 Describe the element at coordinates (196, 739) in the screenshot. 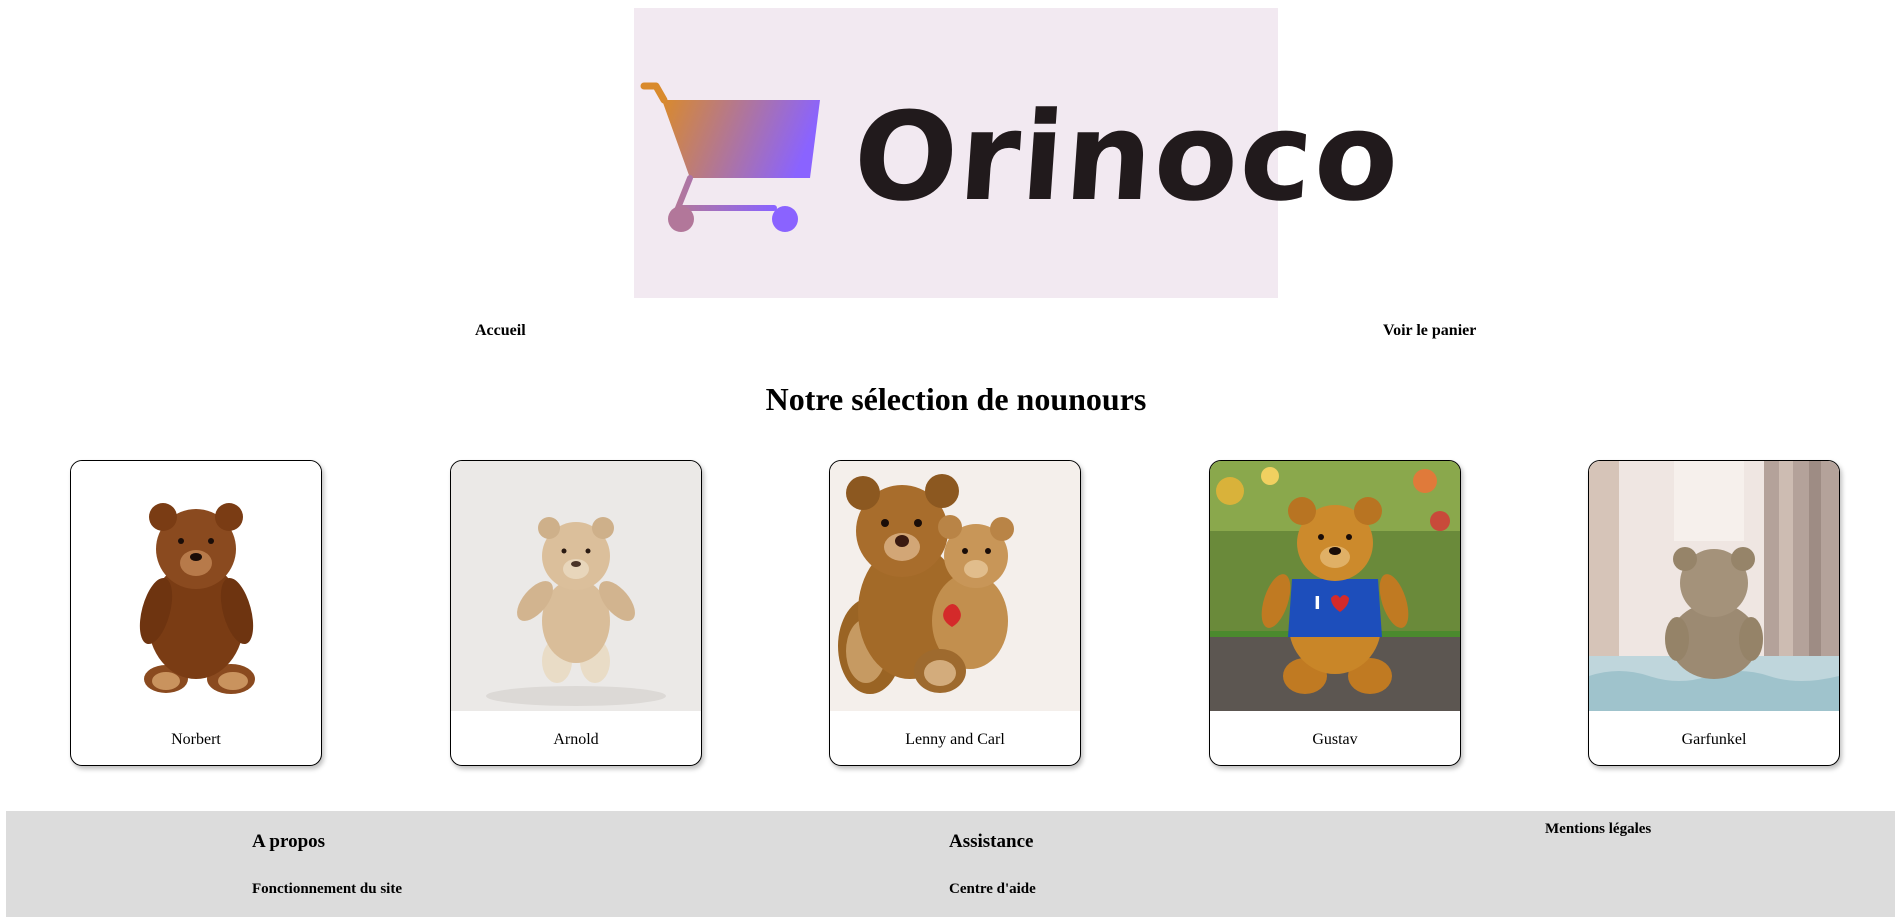

I see `product-name: Norbert` at that location.